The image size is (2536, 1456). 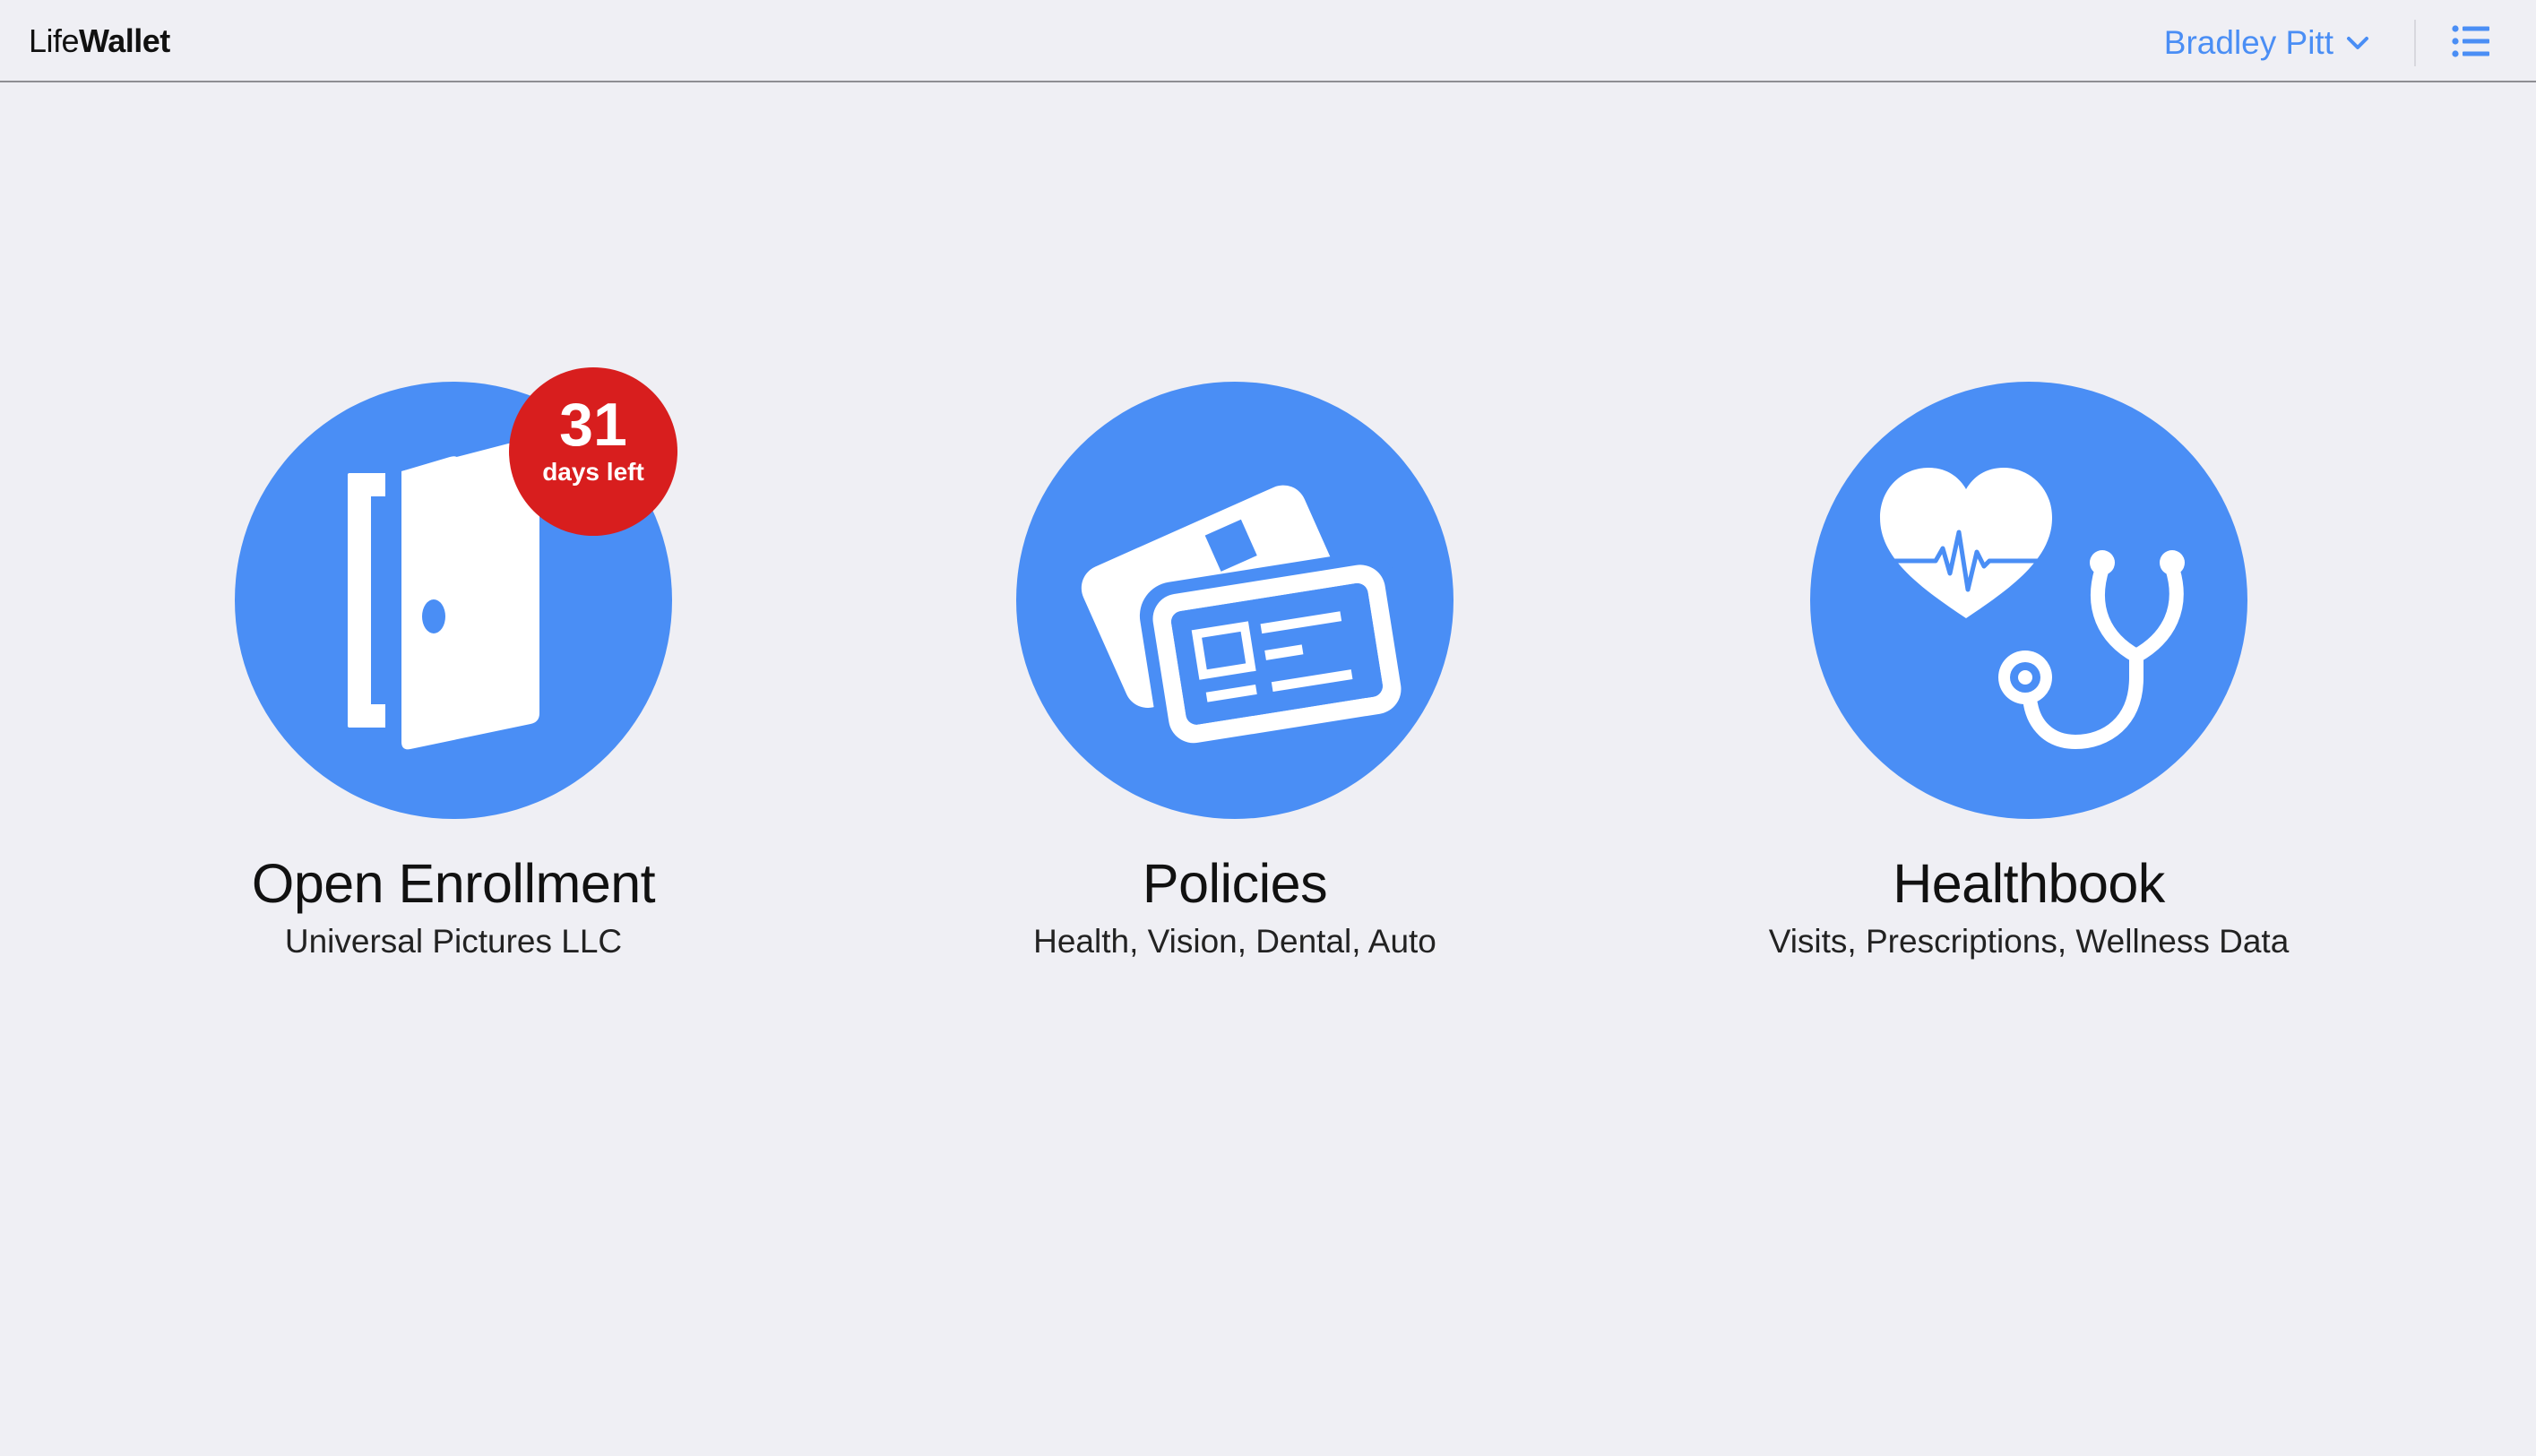 What do you see at coordinates (2029, 884) in the screenshot?
I see `tile-title: Healthbook` at bounding box center [2029, 884].